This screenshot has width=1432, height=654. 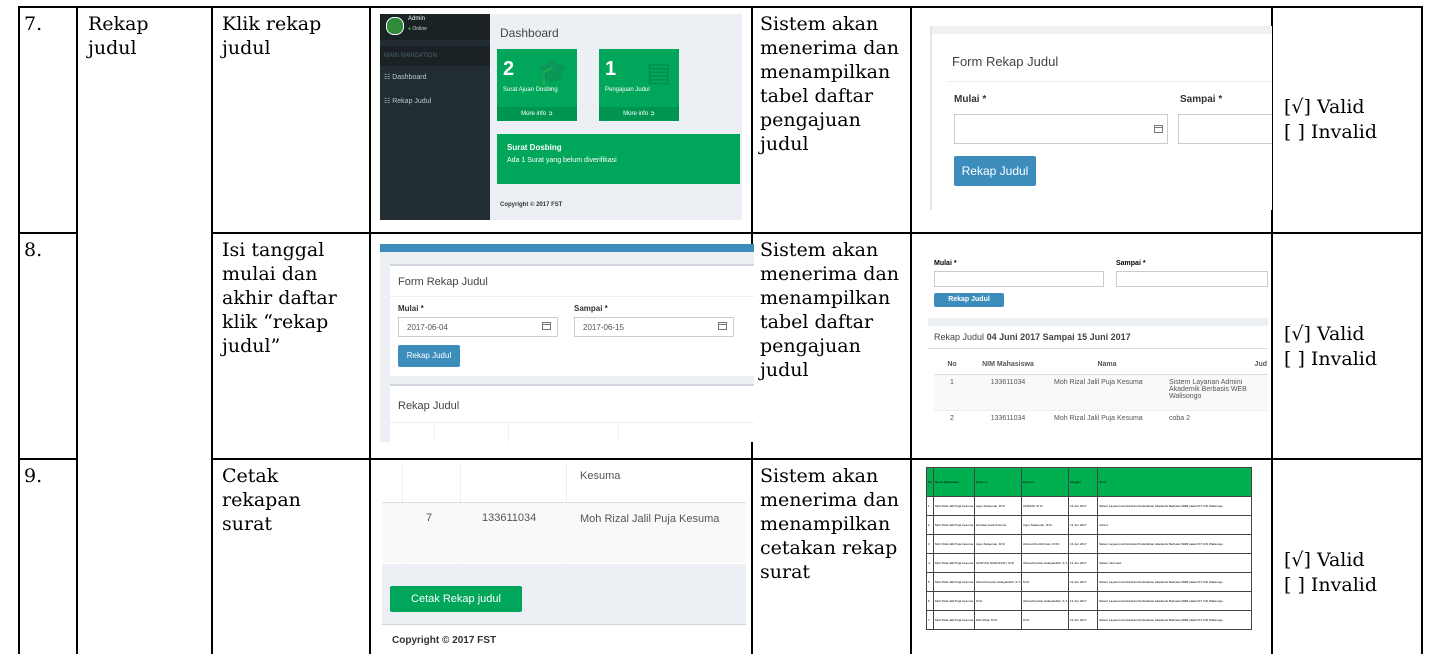 I want to click on cetak-rekap-judul-button: Cetak Rekap judul, so click(x=456, y=599).